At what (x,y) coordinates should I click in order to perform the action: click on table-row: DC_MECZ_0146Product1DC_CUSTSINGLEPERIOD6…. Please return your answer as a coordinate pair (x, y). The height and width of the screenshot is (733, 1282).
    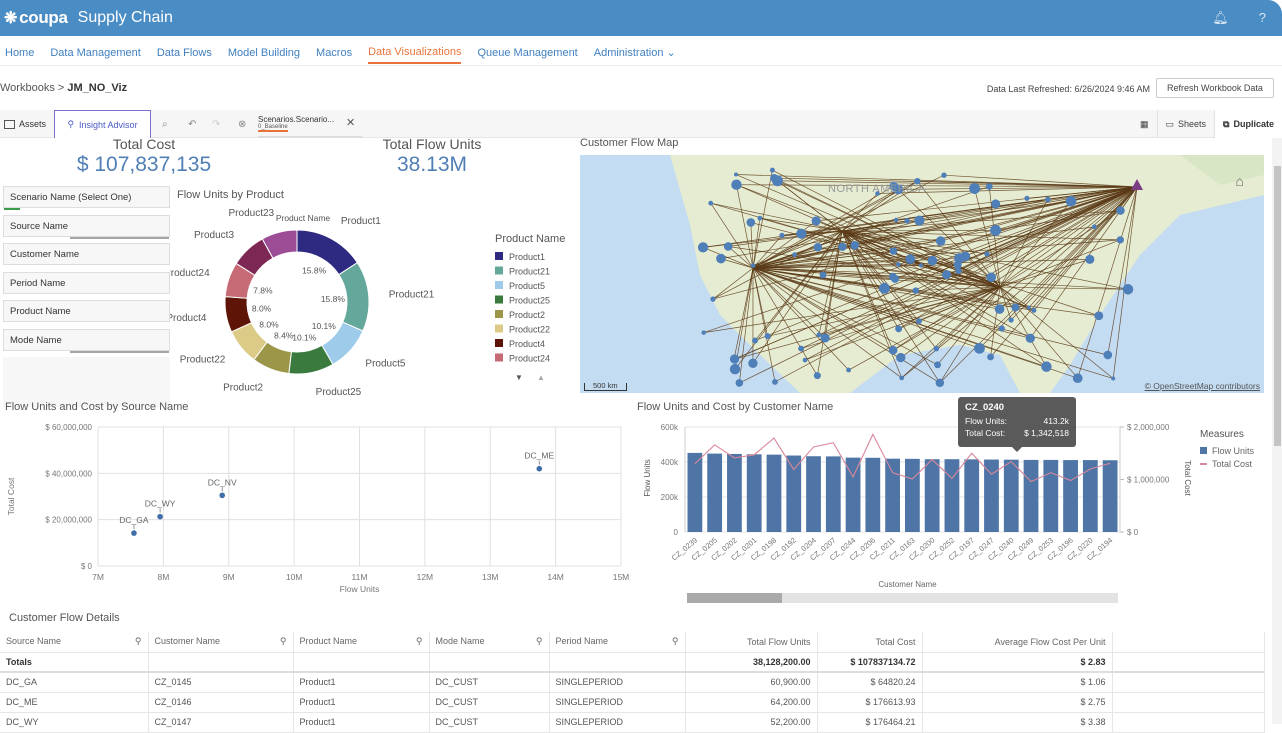
    Looking at the image, I should click on (632, 702).